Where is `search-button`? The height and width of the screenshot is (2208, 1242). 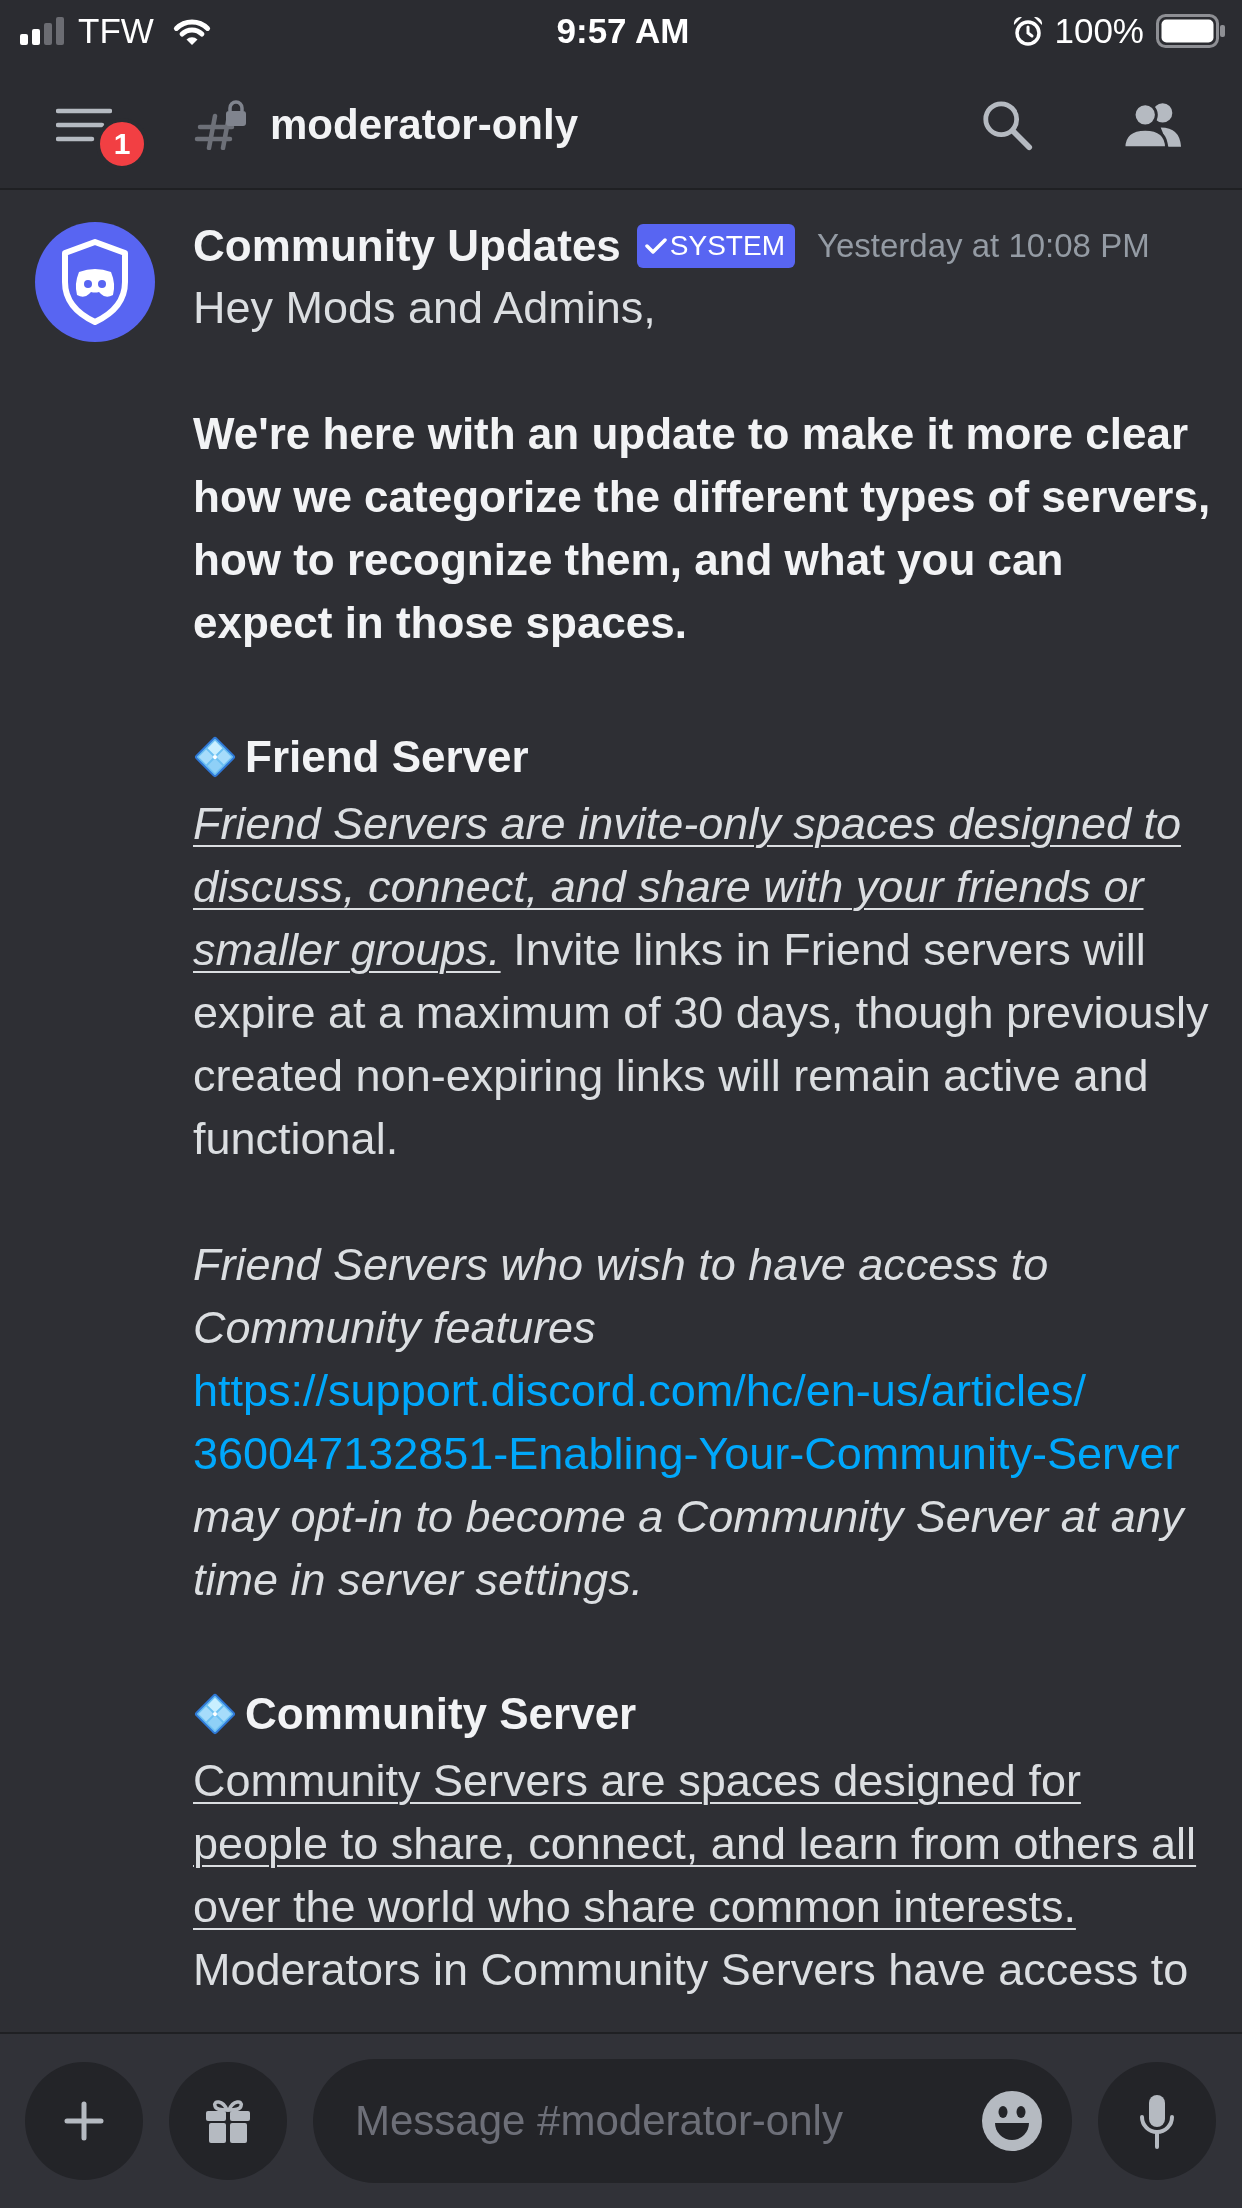
search-button is located at coordinates (1007, 125).